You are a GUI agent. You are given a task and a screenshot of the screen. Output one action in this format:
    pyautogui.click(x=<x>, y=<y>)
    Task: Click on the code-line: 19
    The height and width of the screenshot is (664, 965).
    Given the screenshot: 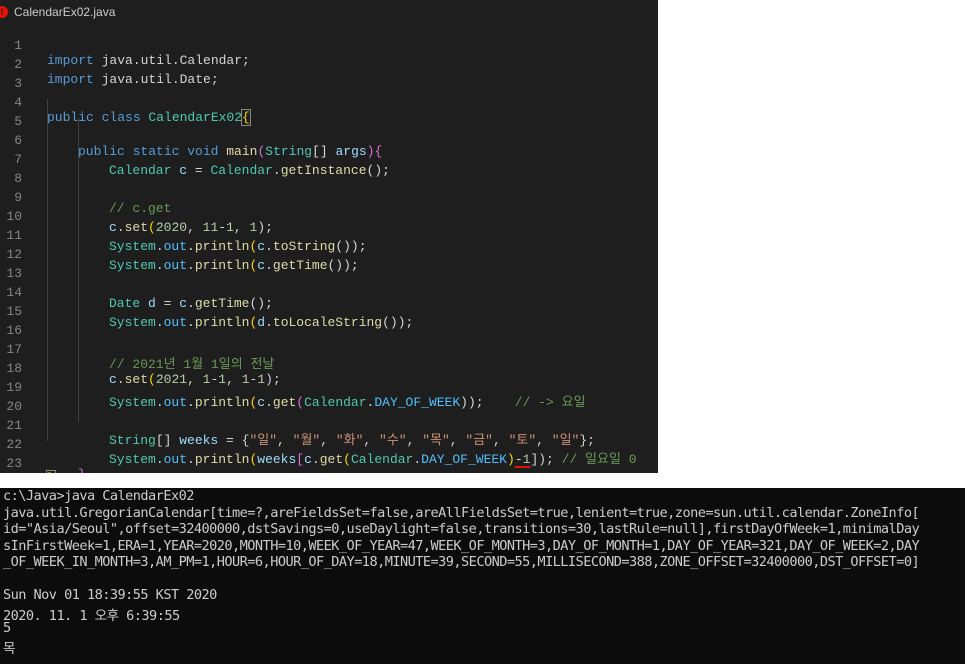 What is the action you would take?
    pyautogui.click(x=329, y=380)
    